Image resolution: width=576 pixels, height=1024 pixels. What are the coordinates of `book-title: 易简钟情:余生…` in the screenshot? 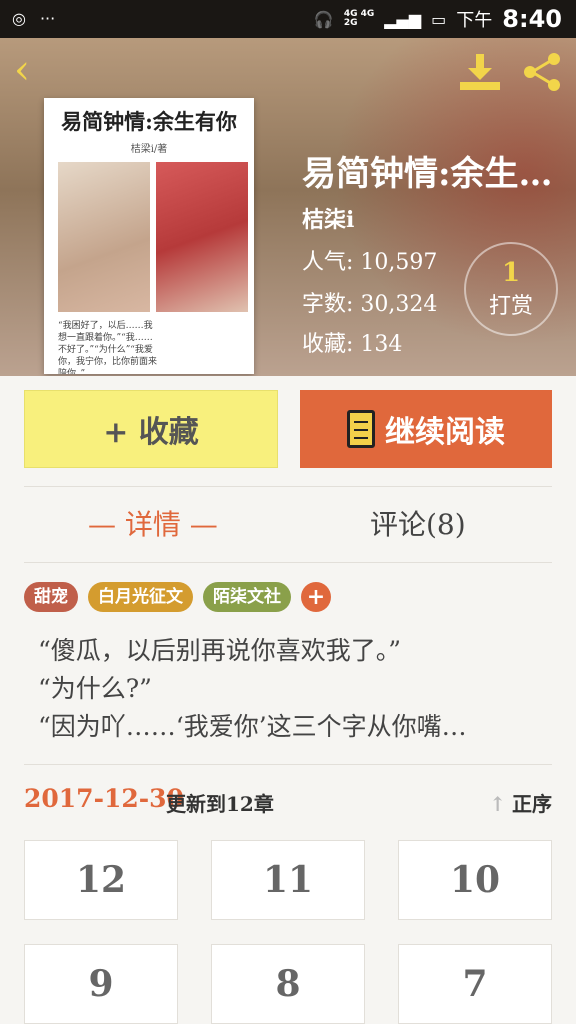 It's located at (427, 174).